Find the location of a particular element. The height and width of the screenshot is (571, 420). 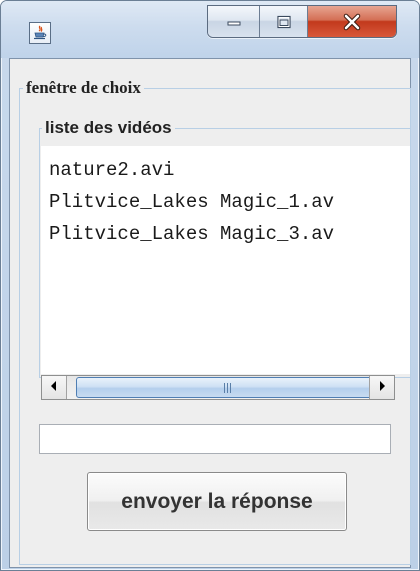

arrow-right-icon is located at coordinates (382, 388).